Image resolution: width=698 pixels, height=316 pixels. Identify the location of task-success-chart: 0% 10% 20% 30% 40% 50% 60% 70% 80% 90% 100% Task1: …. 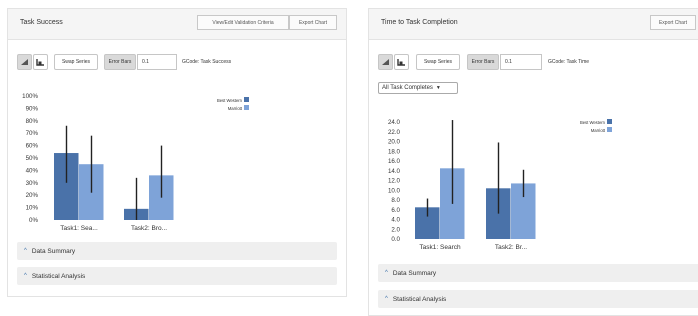
(135, 162).